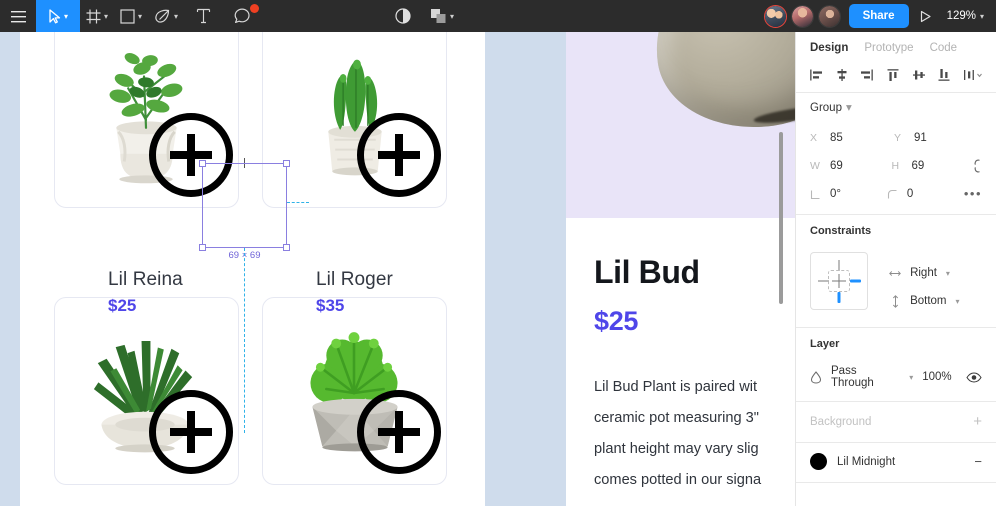  What do you see at coordinates (131, 16) in the screenshot?
I see `shape-tool-button: ▾` at bounding box center [131, 16].